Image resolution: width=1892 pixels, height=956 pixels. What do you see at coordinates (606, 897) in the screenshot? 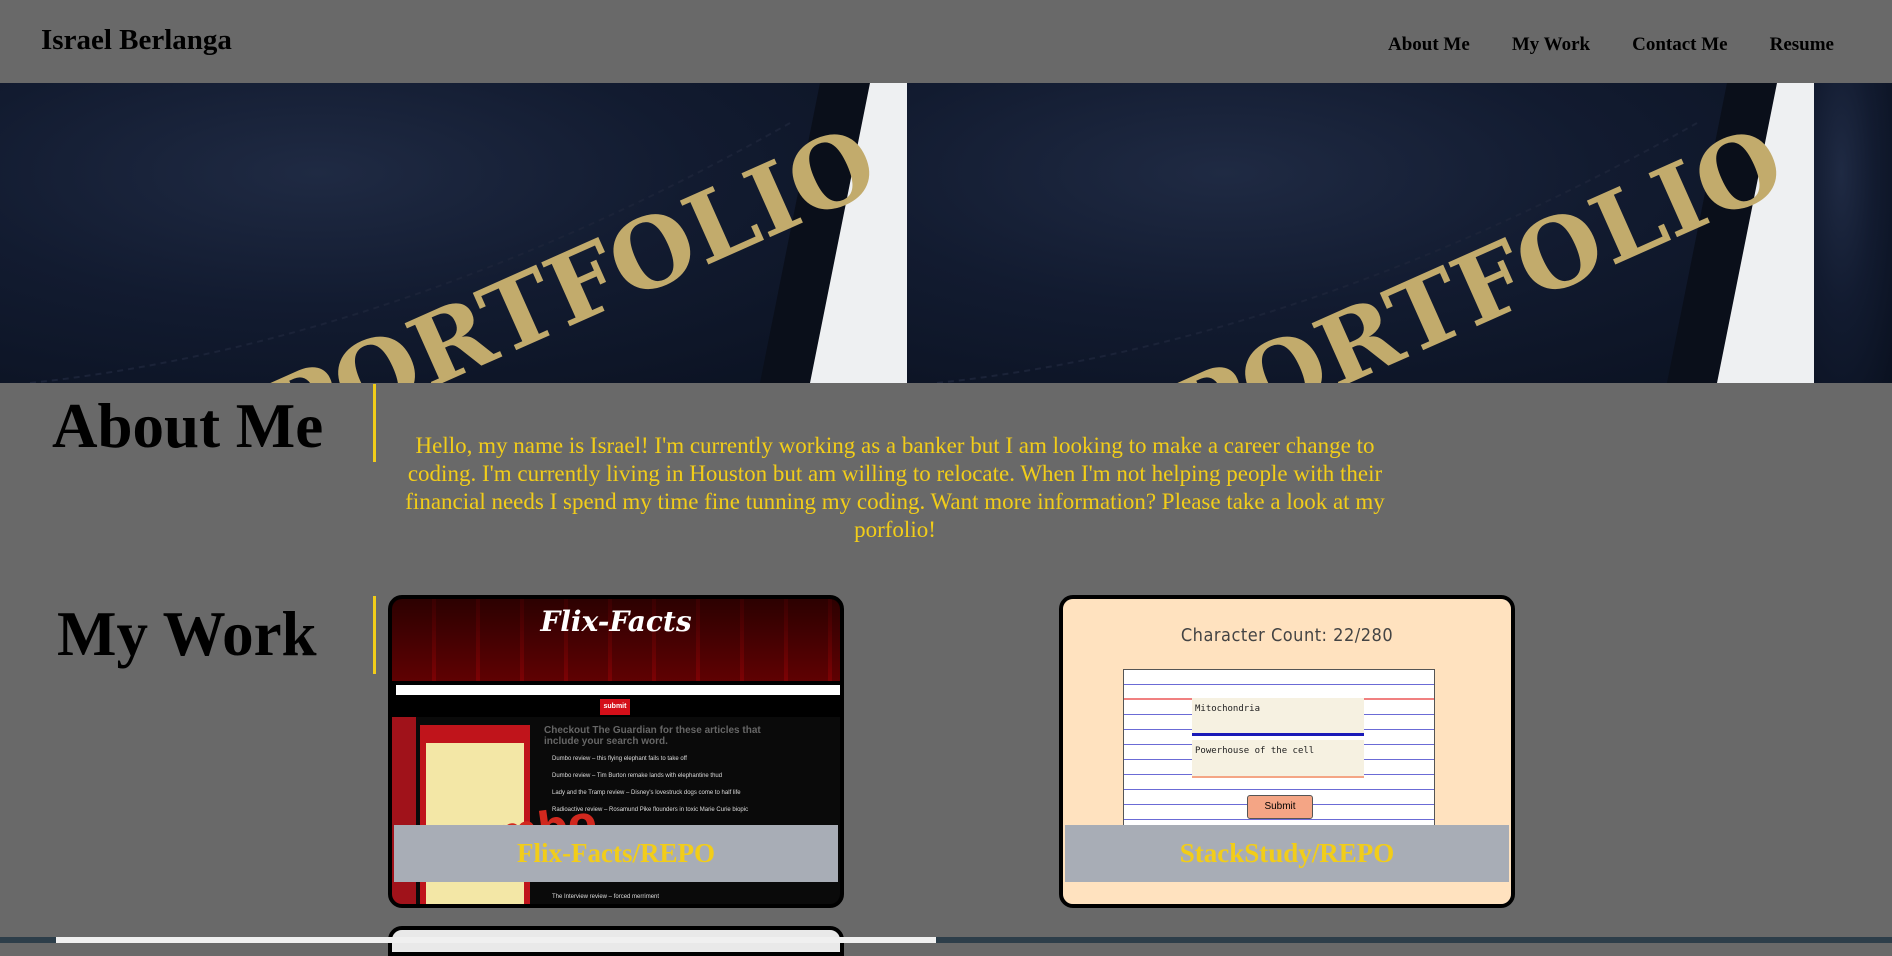
I see `list-item: The Interview review – forced merriment` at bounding box center [606, 897].